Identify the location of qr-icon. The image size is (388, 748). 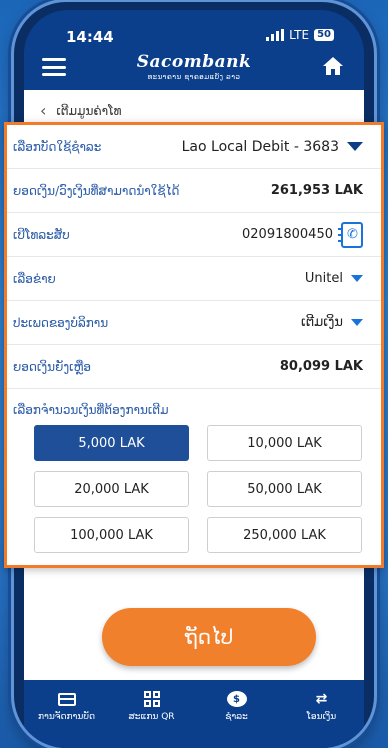
(151, 699).